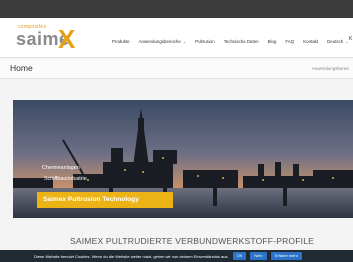 This screenshot has width=353, height=262. I want to click on nav-item-label: Anwendungsbereiche, so click(159, 41).